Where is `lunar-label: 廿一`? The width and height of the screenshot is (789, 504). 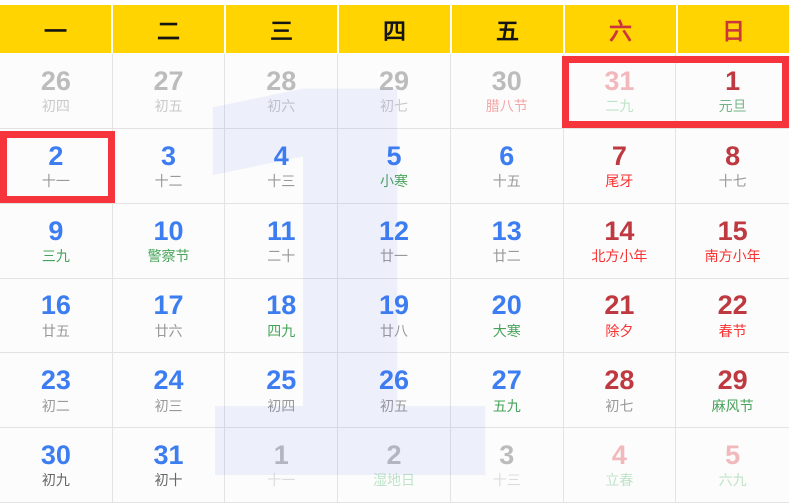
lunar-label: 廿一 is located at coordinates (393, 255).